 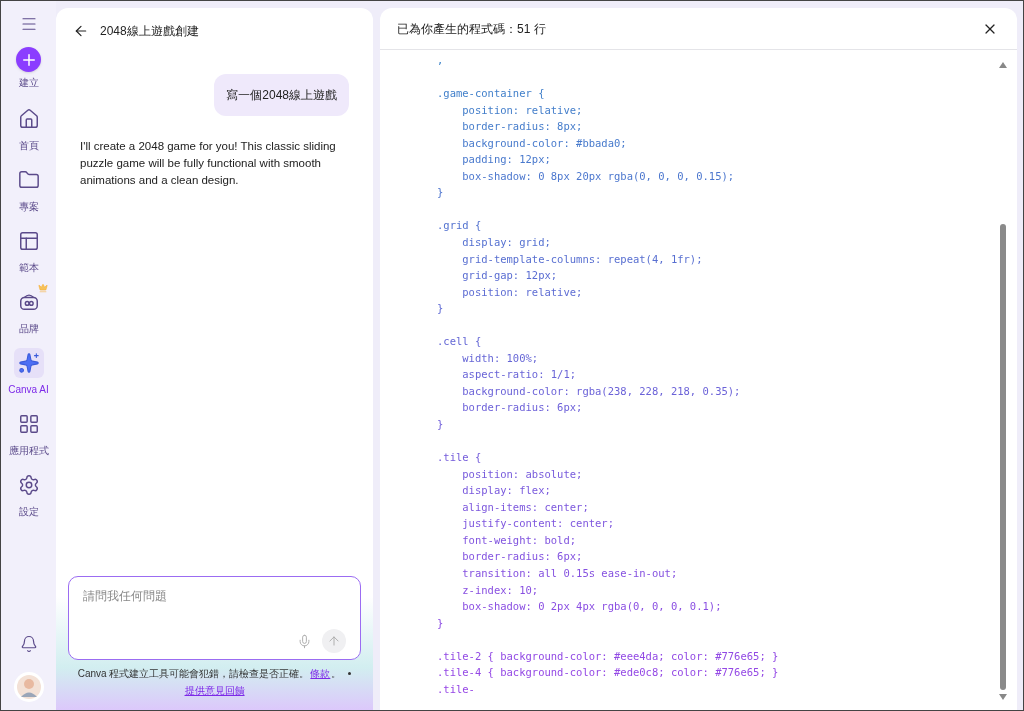 I want to click on nav-item: 應用程式, so click(x=28, y=433).